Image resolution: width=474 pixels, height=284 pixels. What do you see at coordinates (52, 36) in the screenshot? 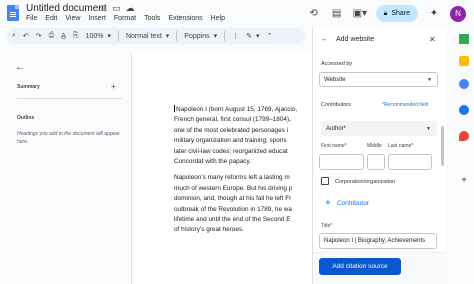
I see `print-icon: ⎙` at bounding box center [52, 36].